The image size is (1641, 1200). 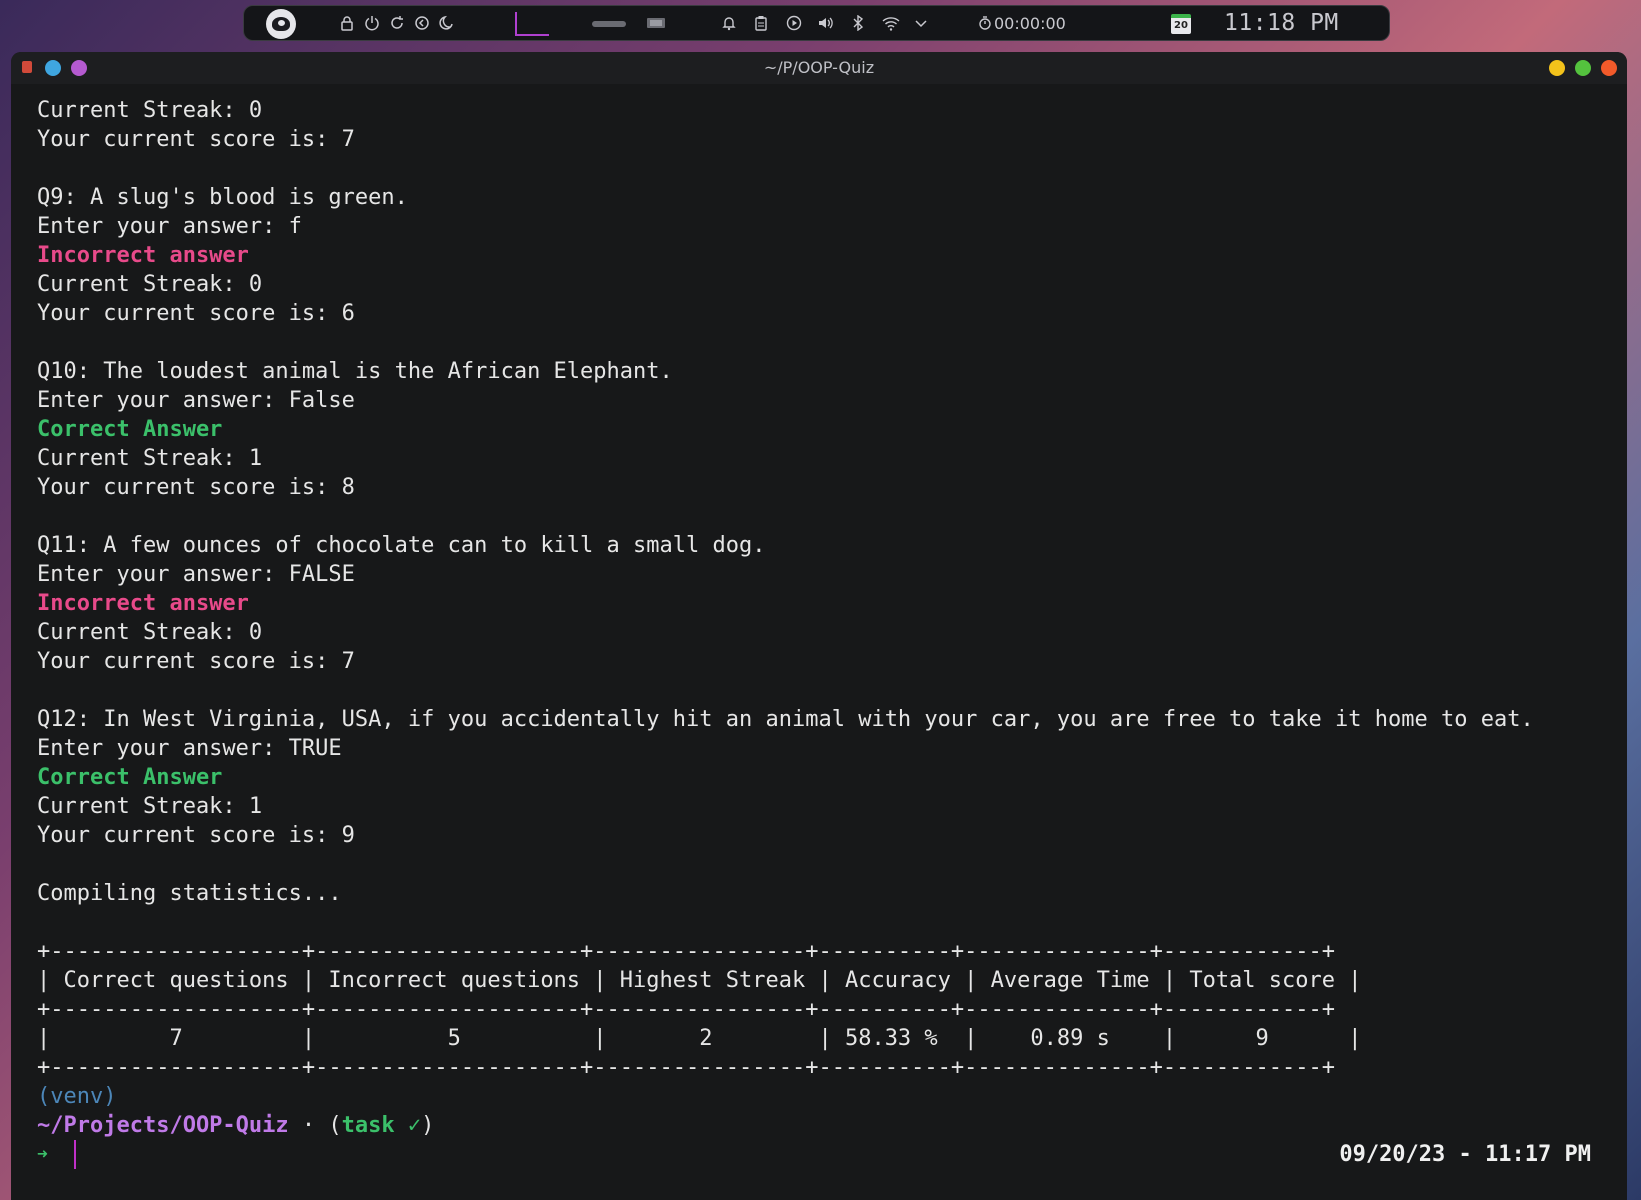 I want to click on prompt-close: ), so click(x=428, y=1125).